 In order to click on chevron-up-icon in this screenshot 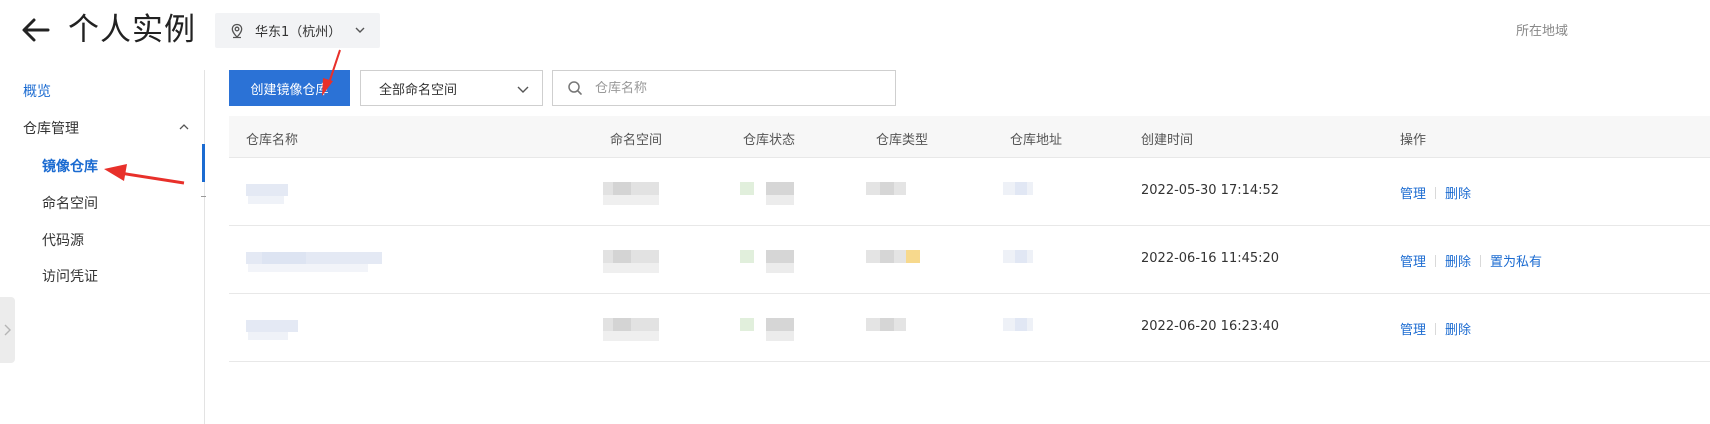, I will do `click(184, 127)`.